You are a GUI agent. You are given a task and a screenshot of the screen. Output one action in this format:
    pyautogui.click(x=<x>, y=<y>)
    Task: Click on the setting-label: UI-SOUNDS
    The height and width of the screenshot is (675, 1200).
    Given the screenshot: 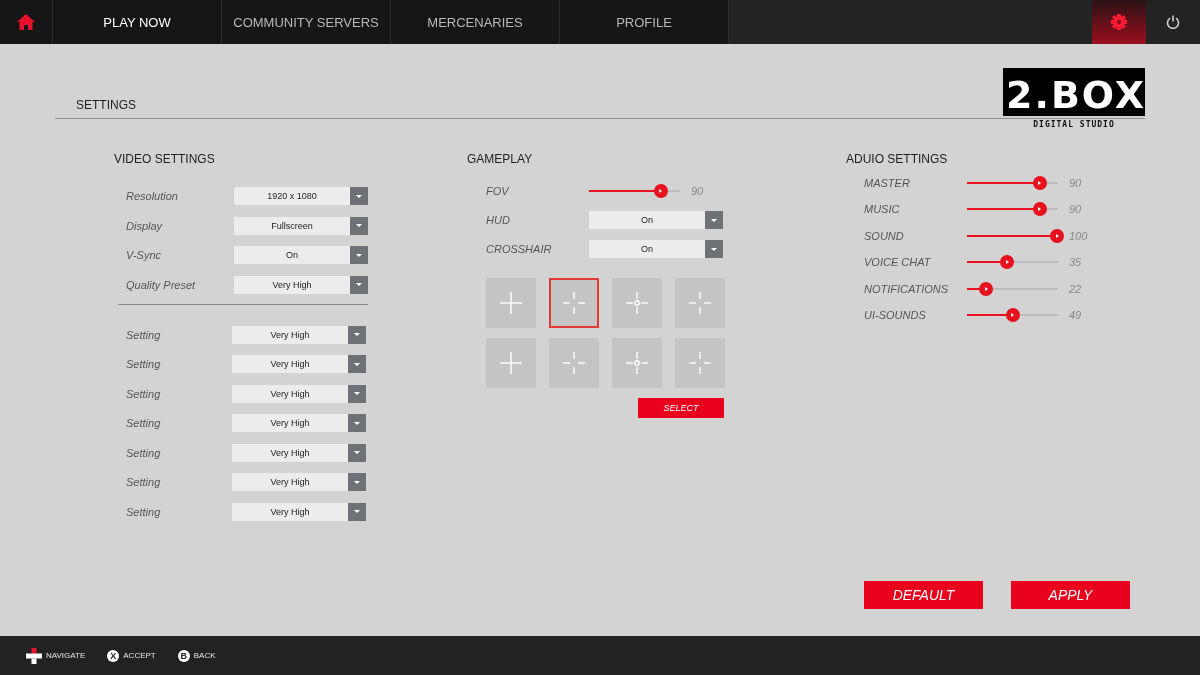 What is the action you would take?
    pyautogui.click(x=895, y=314)
    